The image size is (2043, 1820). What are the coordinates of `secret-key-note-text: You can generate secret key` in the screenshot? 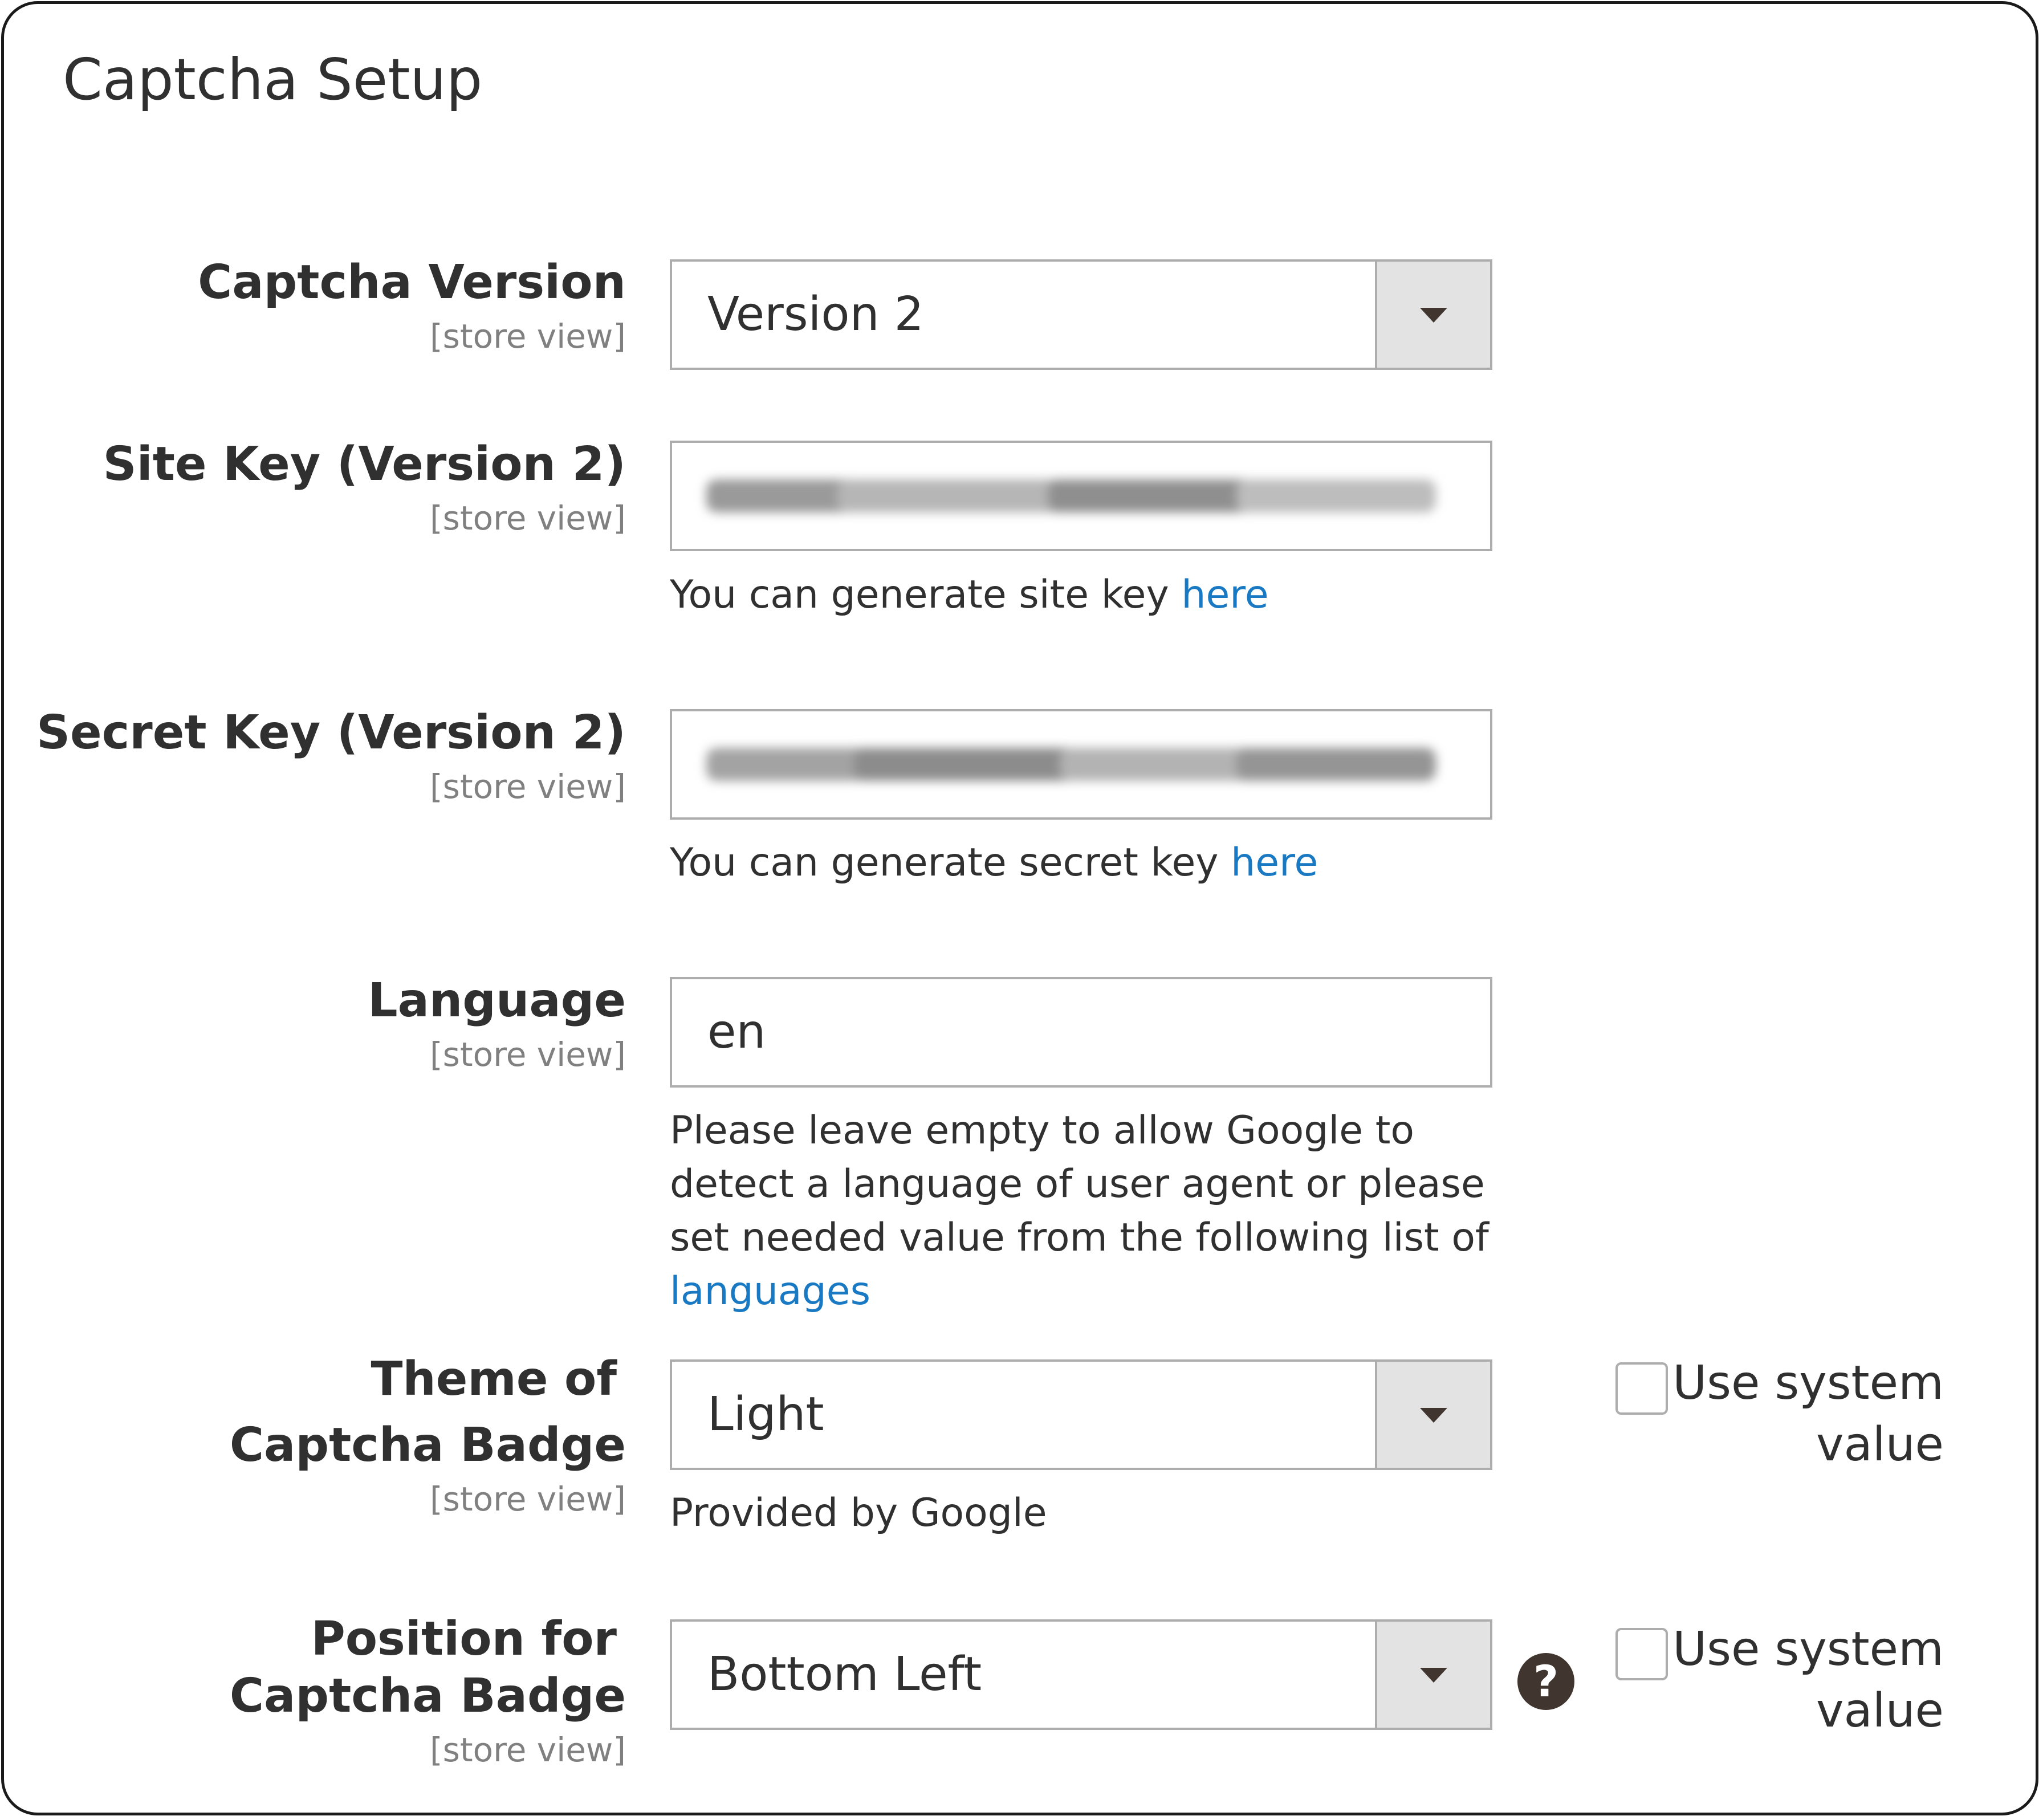 It's located at (950, 863).